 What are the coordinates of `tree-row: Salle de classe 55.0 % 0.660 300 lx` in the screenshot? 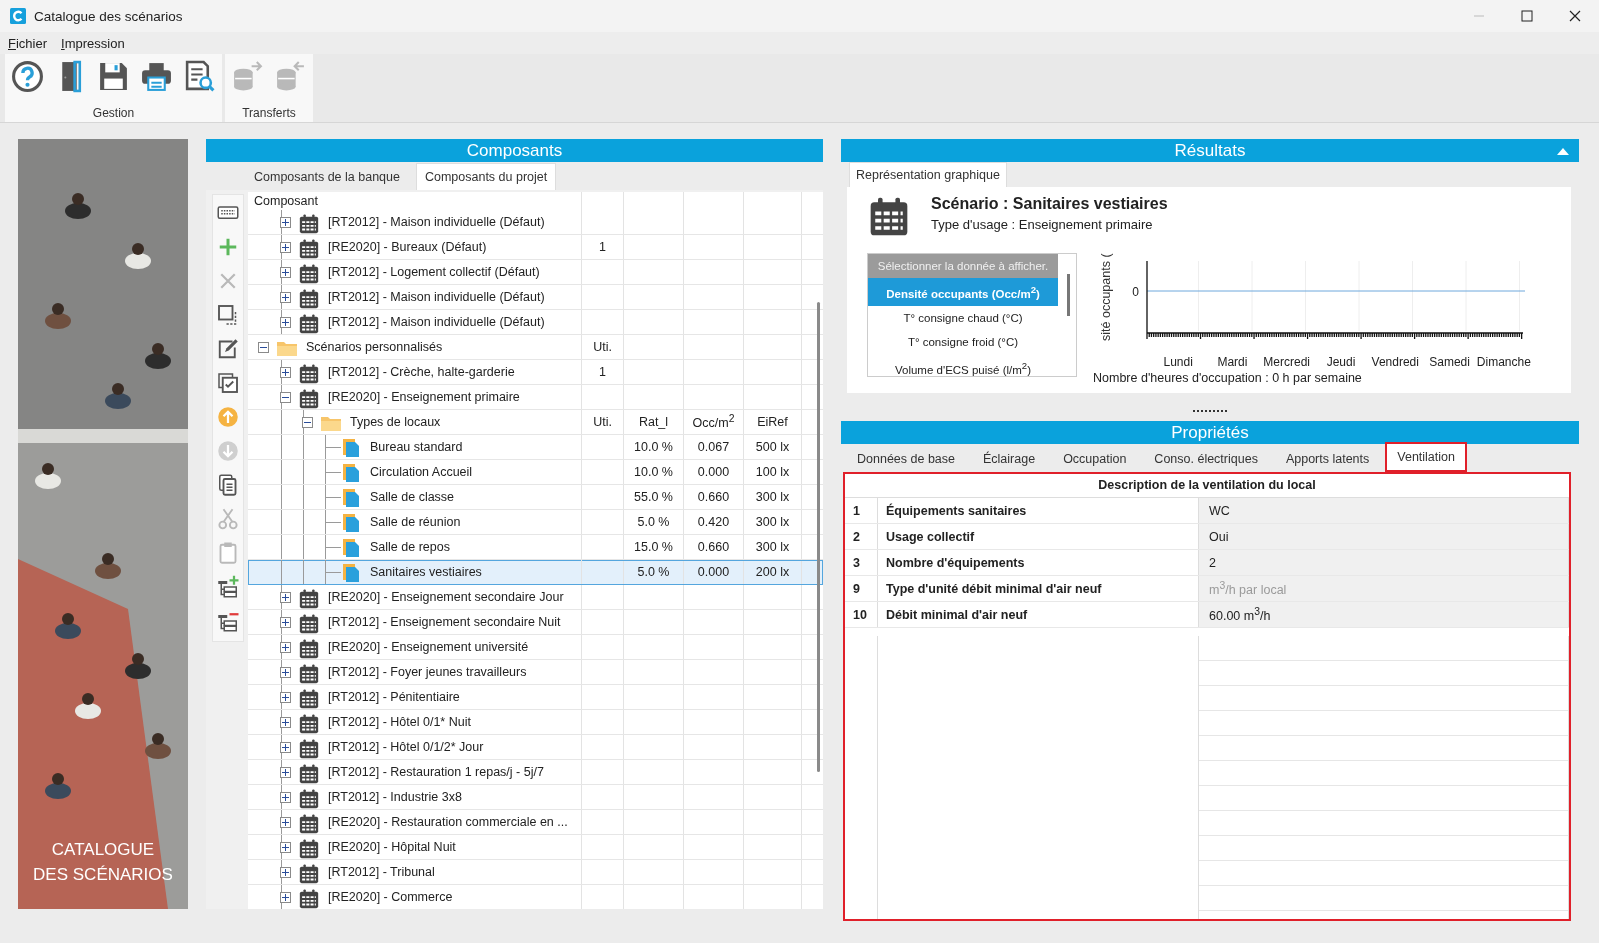 It's located at (535, 497).